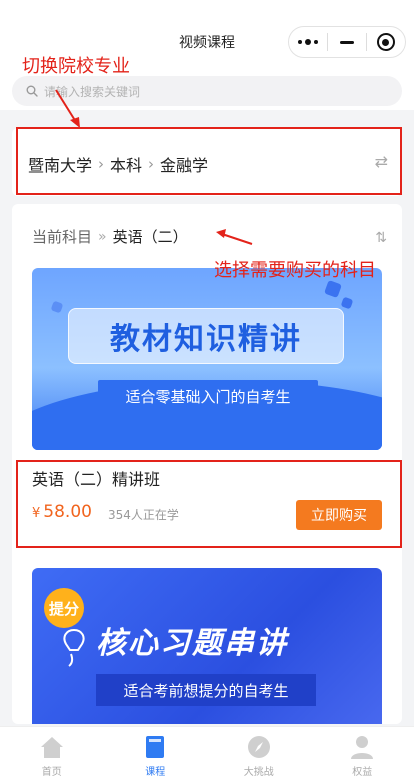 The height and width of the screenshot is (780, 414). I want to click on tab-label: 权益, so click(362, 772).